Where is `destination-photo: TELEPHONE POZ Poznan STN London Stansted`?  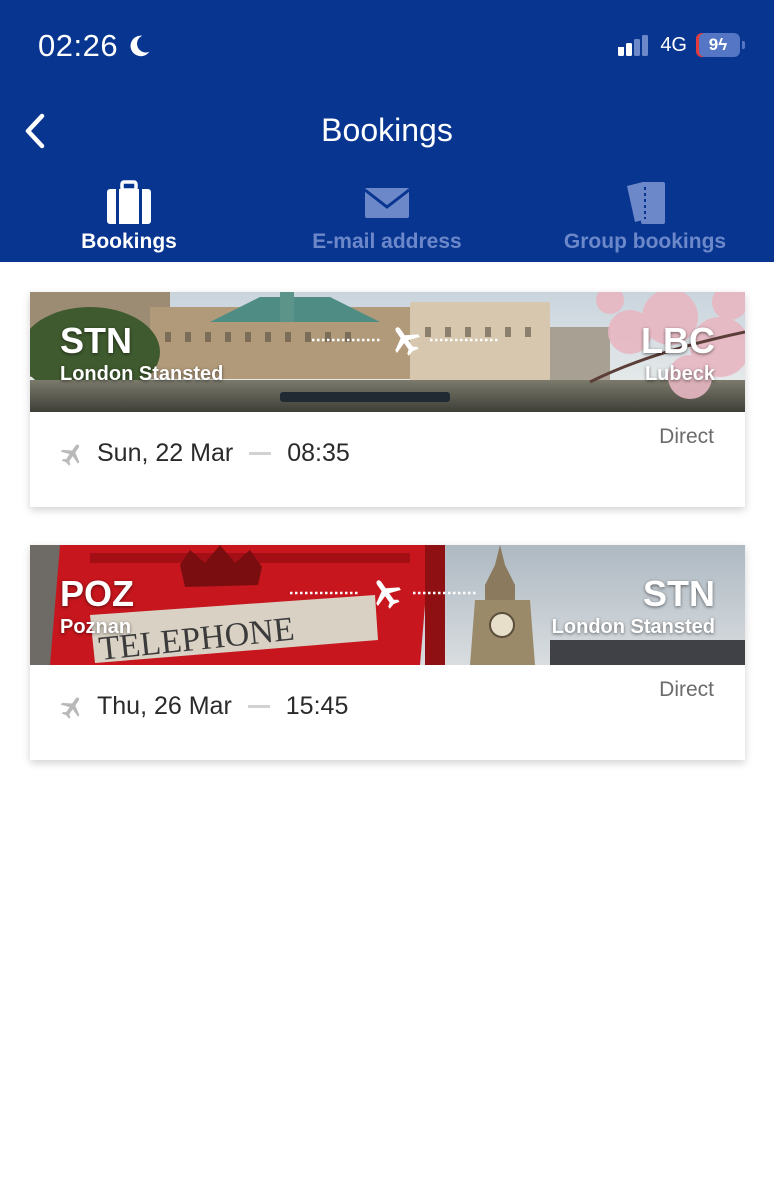
destination-photo: TELEPHONE POZ Poznan STN London Stansted is located at coordinates (387, 605).